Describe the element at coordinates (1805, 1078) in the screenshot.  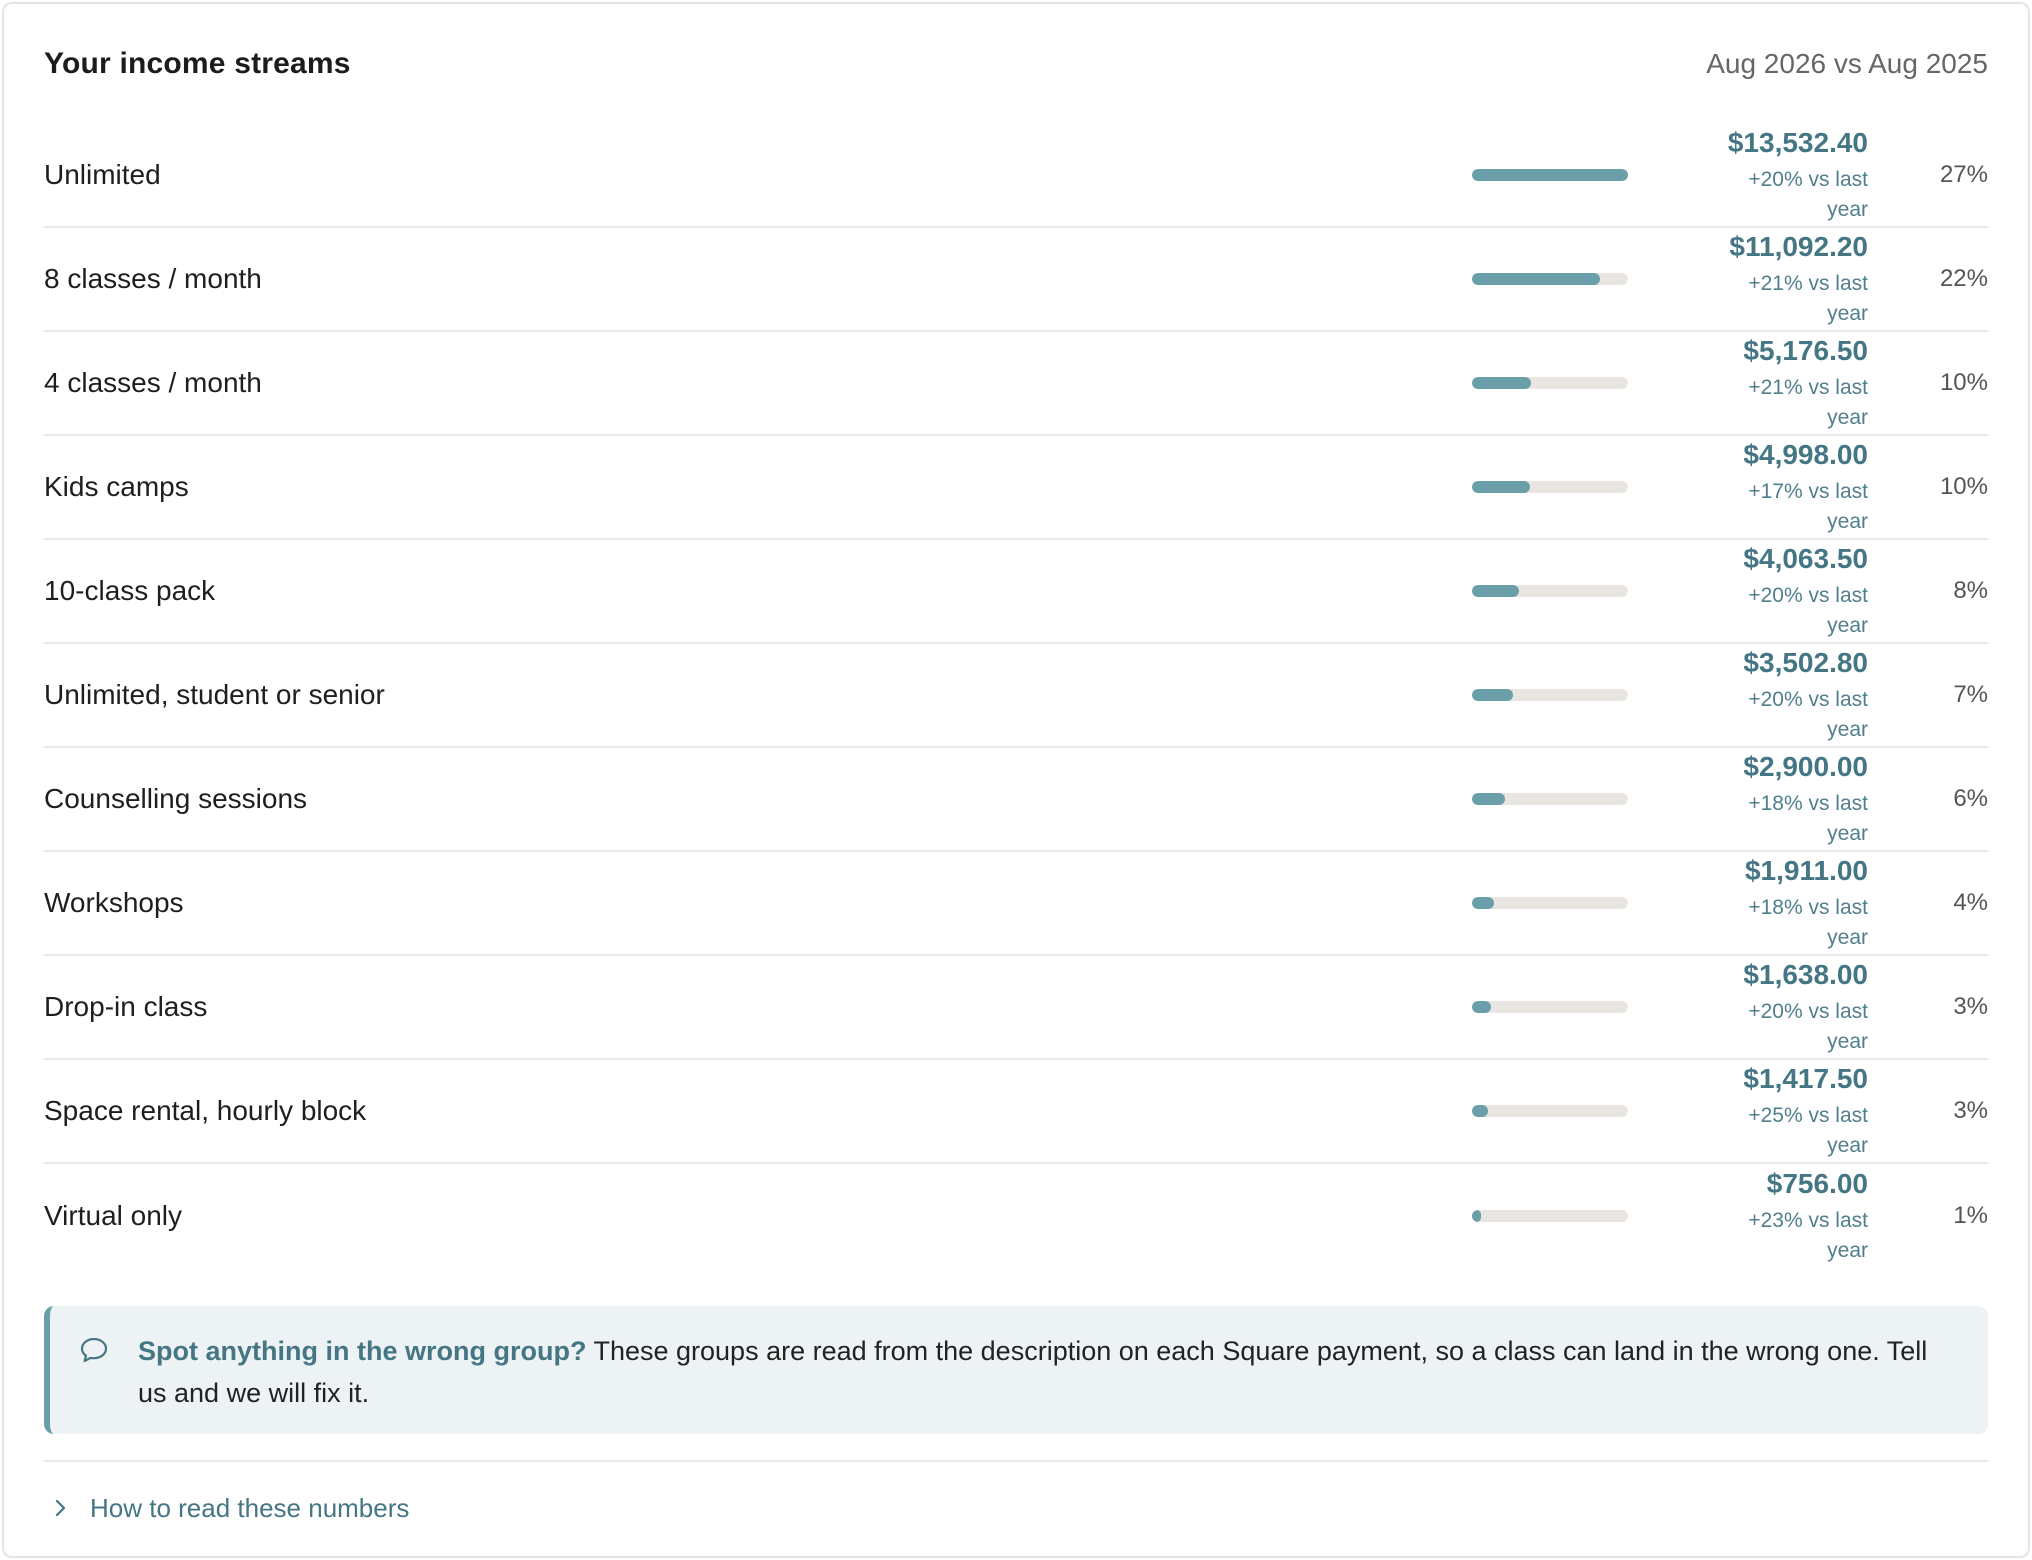
I see `stream-amount: $1,417.50` at that location.